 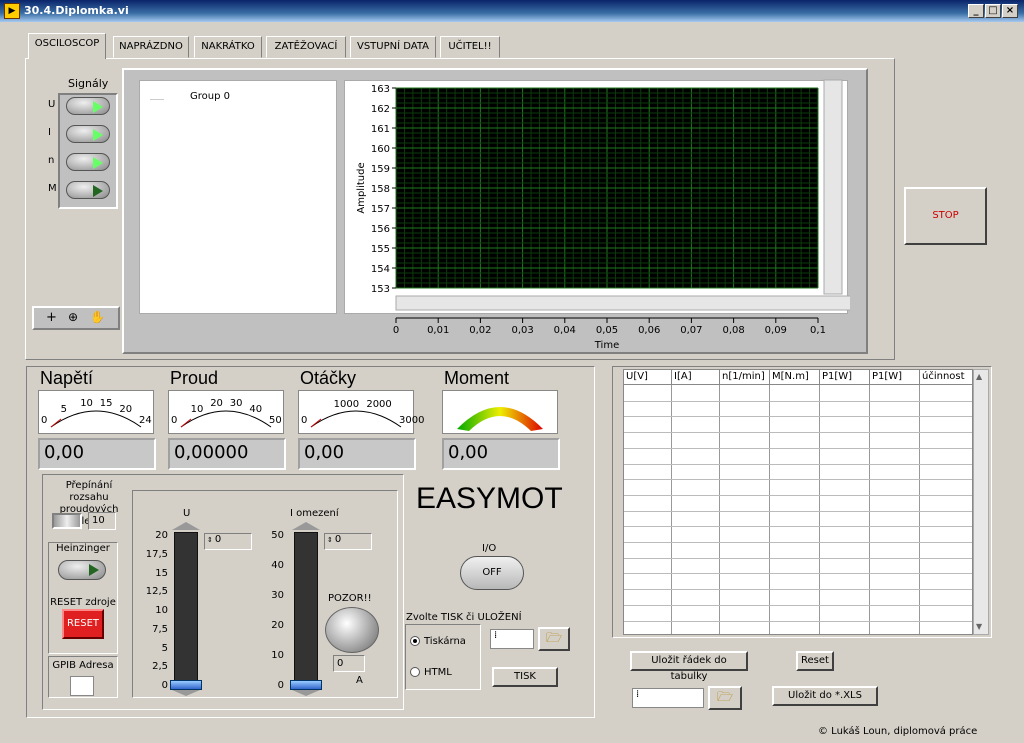 I want to click on tab-zatezovaci: ZATĚŽOVACÍ, so click(x=306, y=47).